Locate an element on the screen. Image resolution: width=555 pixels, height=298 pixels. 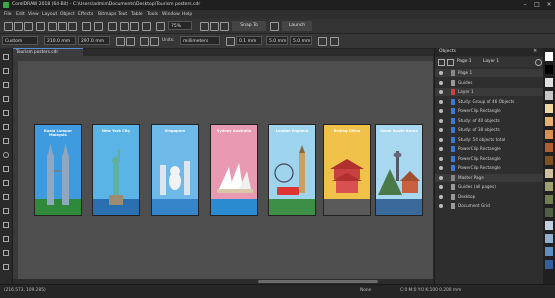
docker-options-gear-icon is located at coordinates (538, 62).